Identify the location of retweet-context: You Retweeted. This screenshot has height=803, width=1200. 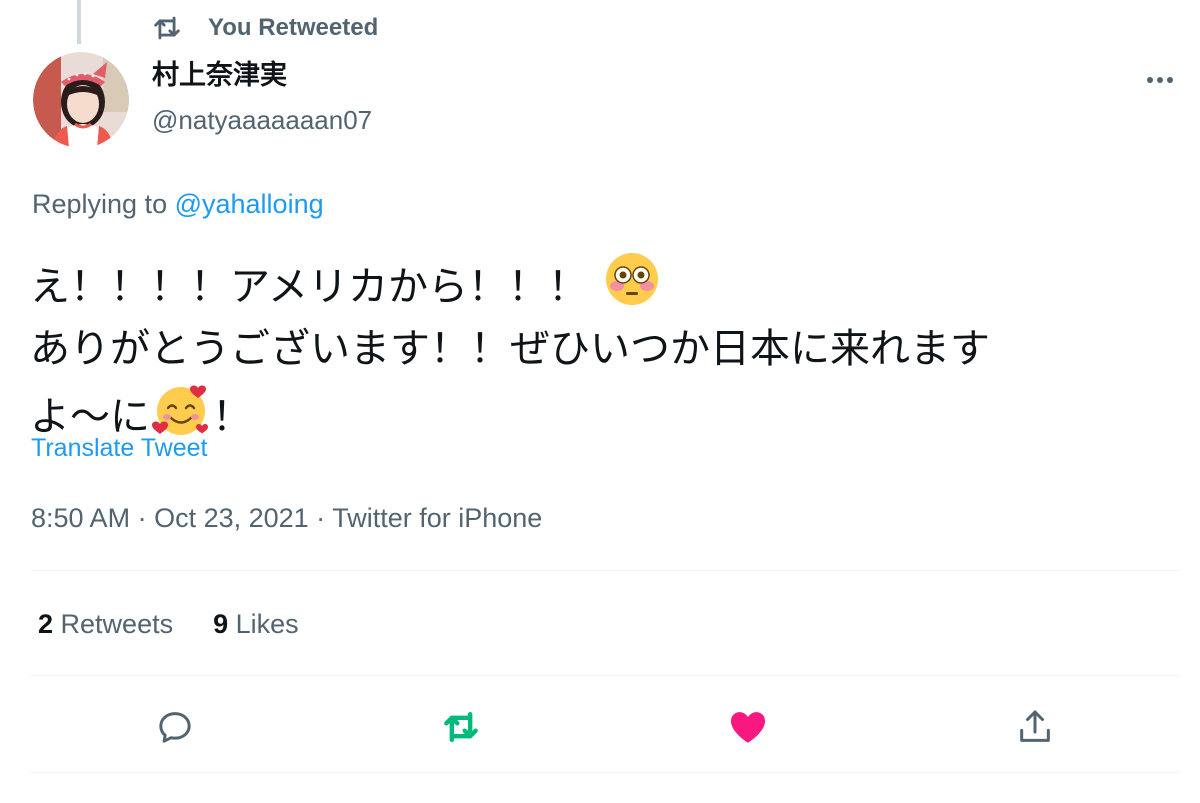
(264, 28).